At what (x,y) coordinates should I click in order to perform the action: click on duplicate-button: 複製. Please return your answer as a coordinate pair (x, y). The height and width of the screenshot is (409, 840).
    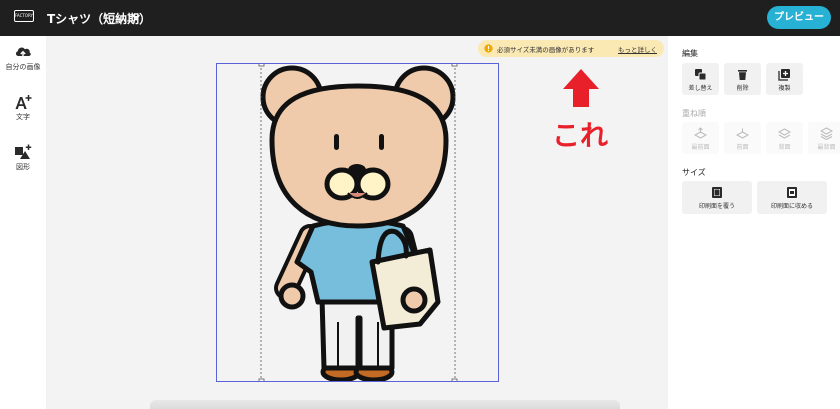
    Looking at the image, I should click on (784, 79).